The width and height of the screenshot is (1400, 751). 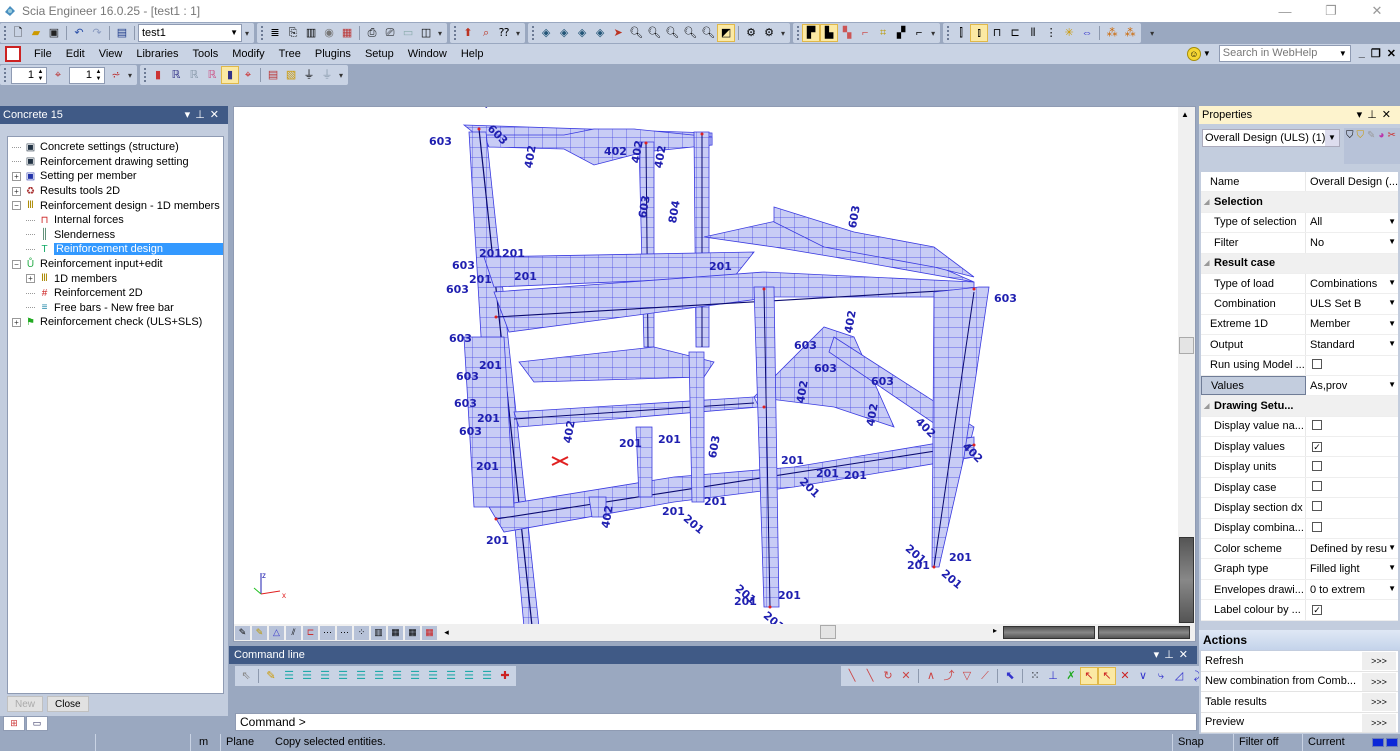 What do you see at coordinates (1299, 610) in the screenshot?
I see `property-row: Label colour by ... ✓` at bounding box center [1299, 610].